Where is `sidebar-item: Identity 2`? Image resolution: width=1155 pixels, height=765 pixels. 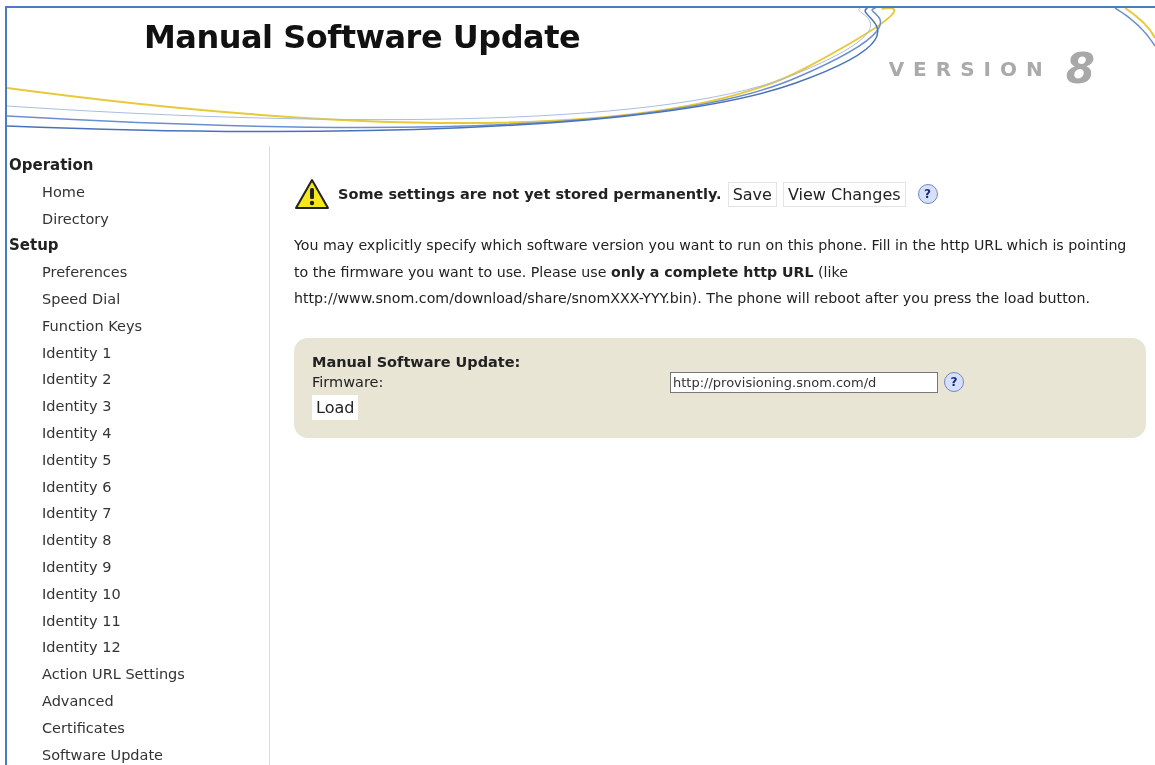 sidebar-item: Identity 2 is located at coordinates (138, 380).